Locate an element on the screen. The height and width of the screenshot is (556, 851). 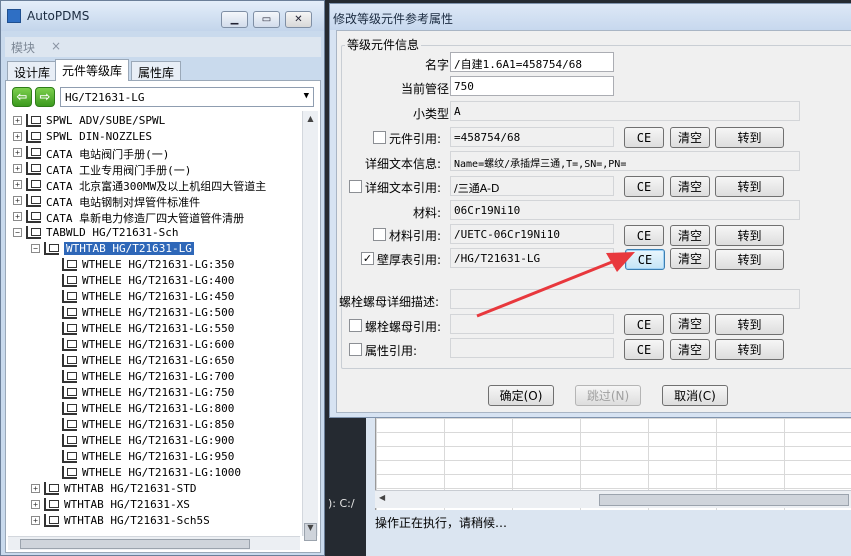
detail-ref-checkbox is located at coordinates (355, 186).